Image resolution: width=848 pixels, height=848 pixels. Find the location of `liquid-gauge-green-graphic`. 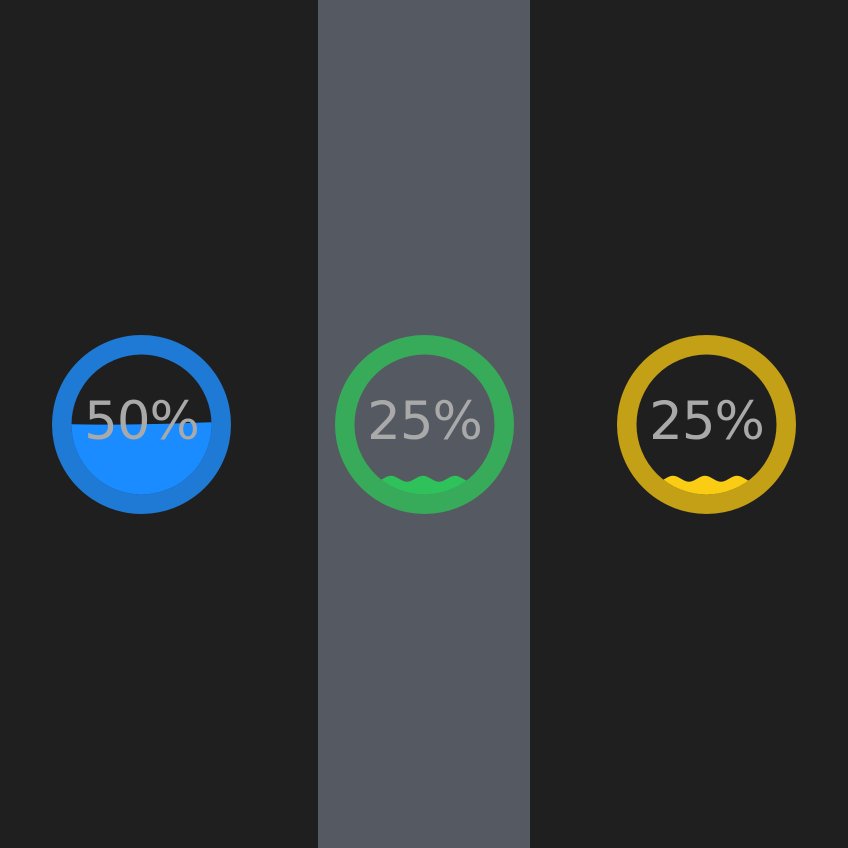

liquid-gauge-green-graphic is located at coordinates (424, 424).